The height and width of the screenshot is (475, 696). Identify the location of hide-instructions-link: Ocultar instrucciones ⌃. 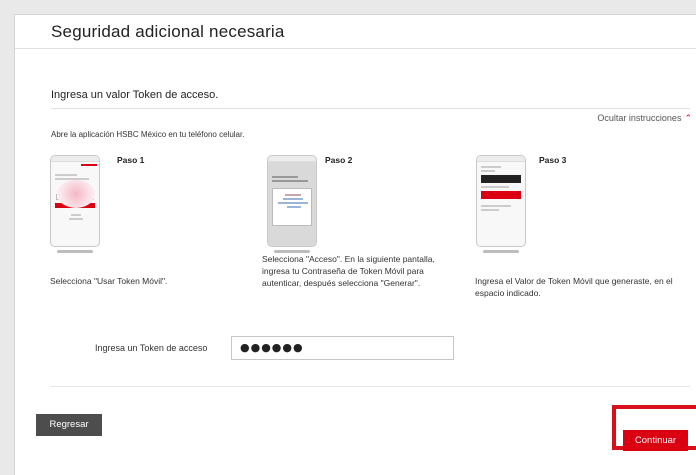
(644, 118).